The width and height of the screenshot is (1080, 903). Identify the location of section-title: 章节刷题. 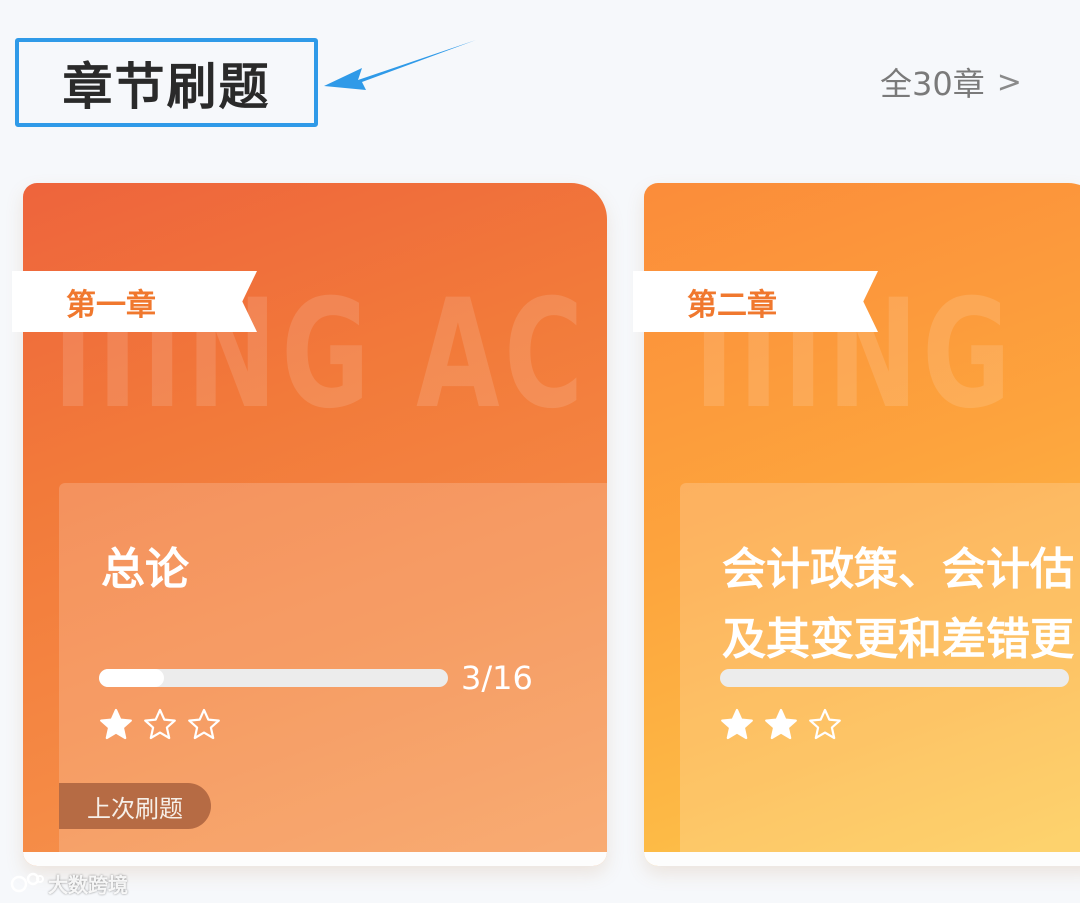
(166, 86).